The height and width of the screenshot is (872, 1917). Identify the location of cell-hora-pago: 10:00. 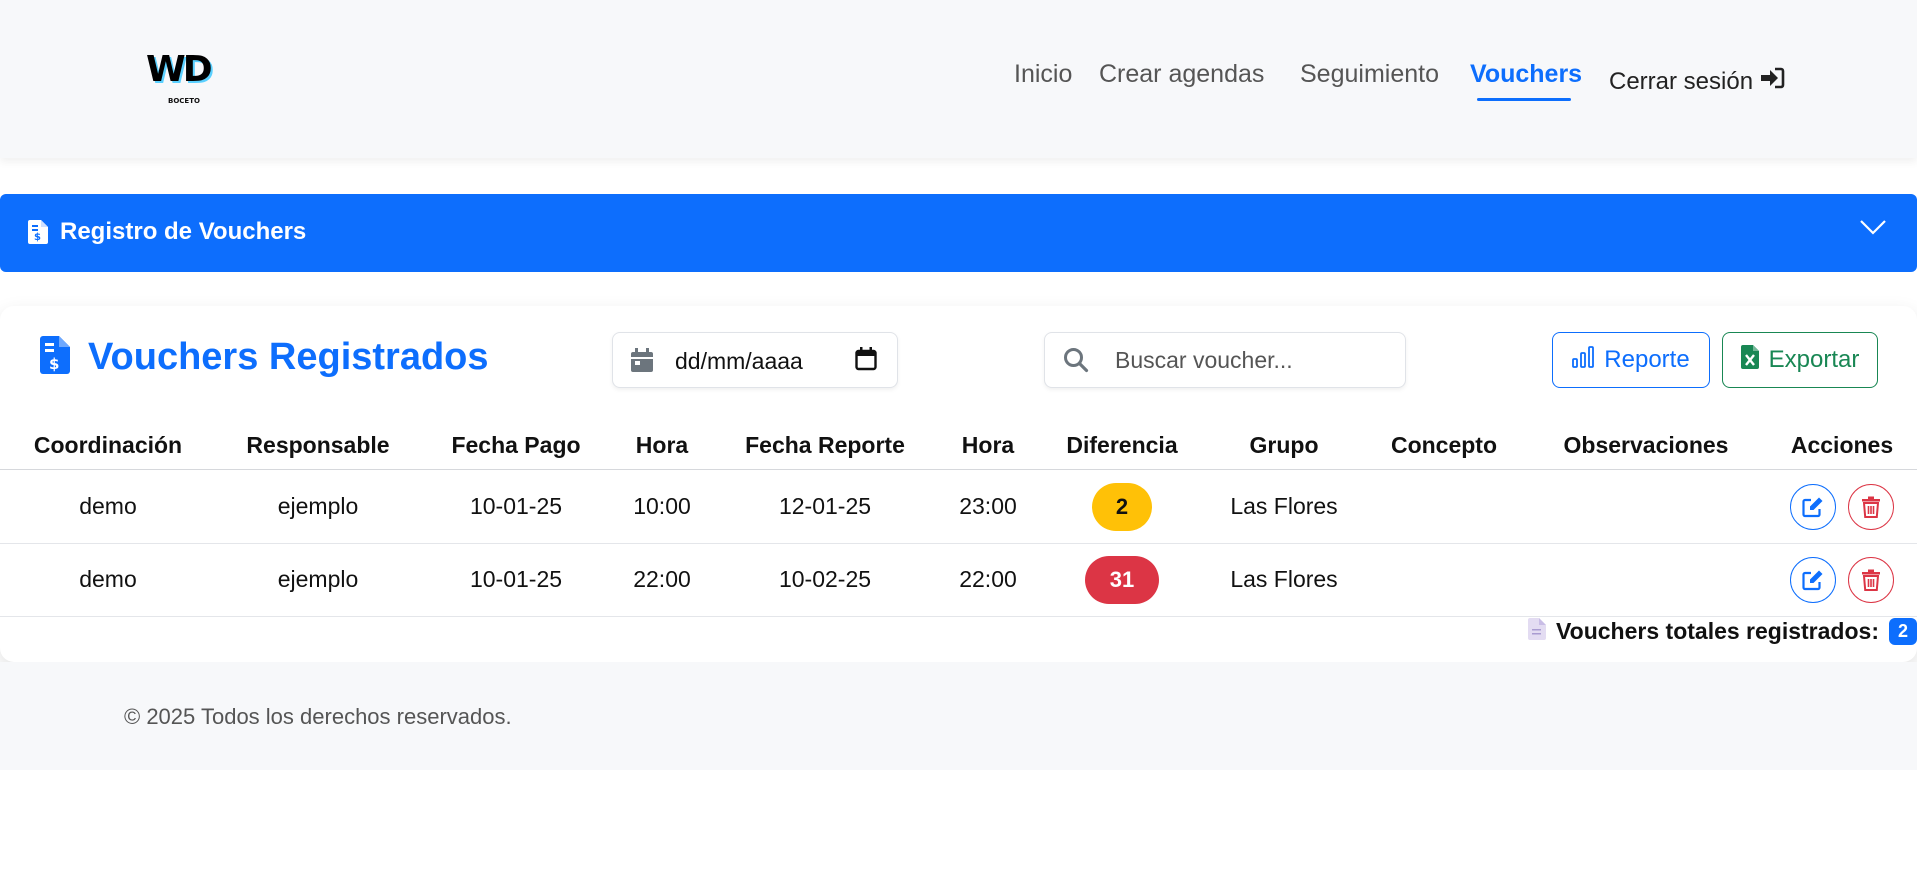
(662, 506).